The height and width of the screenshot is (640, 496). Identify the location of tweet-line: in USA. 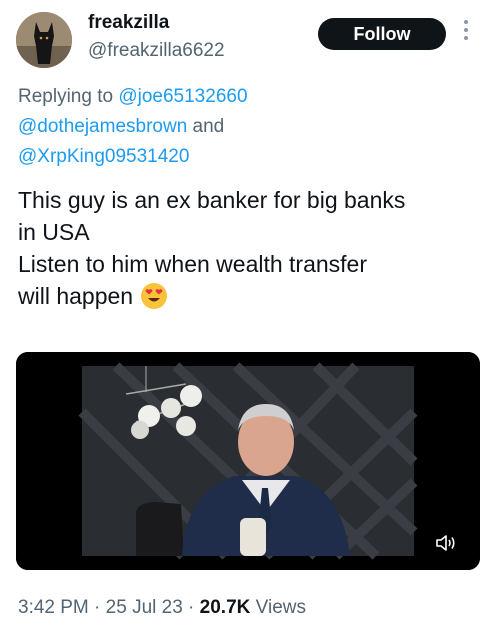
(54, 232).